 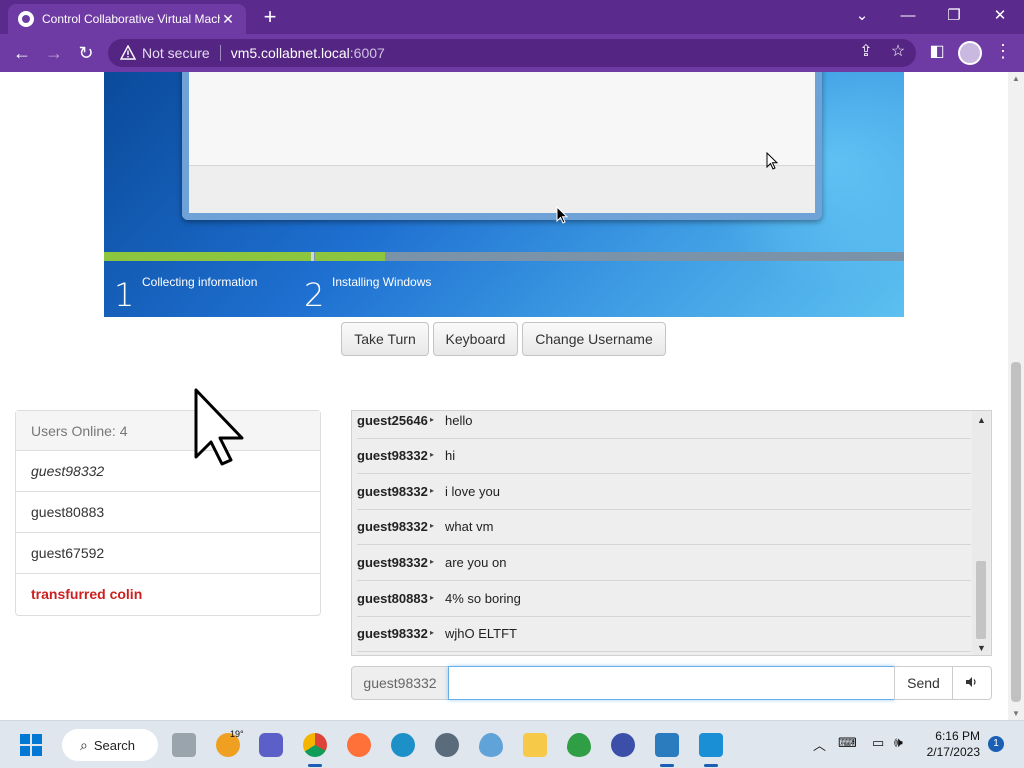 What do you see at coordinates (220, 53) in the screenshot?
I see `url-separator` at bounding box center [220, 53].